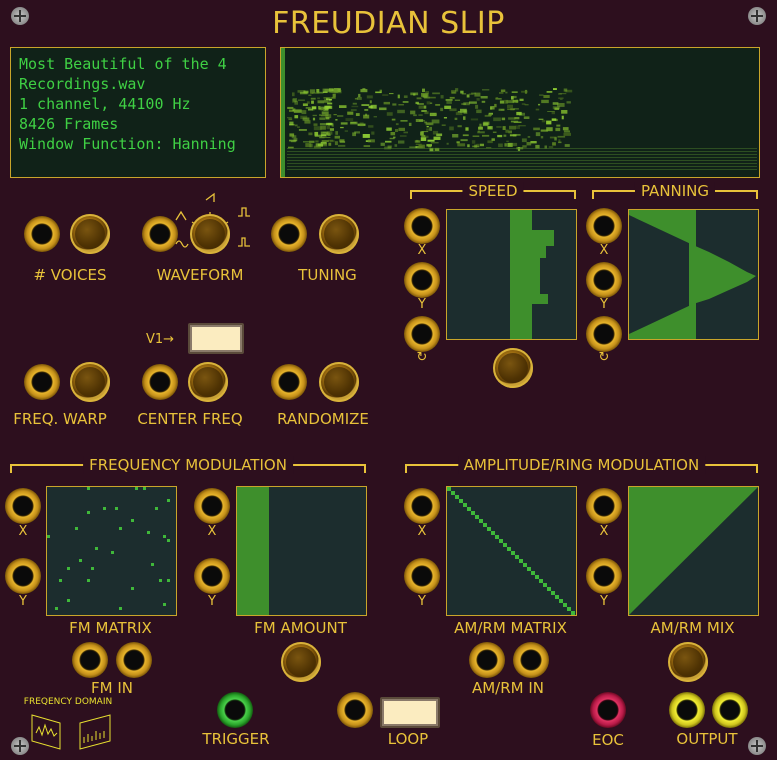  What do you see at coordinates (23, 531) in the screenshot?
I see `fm-x-label: X` at bounding box center [23, 531].